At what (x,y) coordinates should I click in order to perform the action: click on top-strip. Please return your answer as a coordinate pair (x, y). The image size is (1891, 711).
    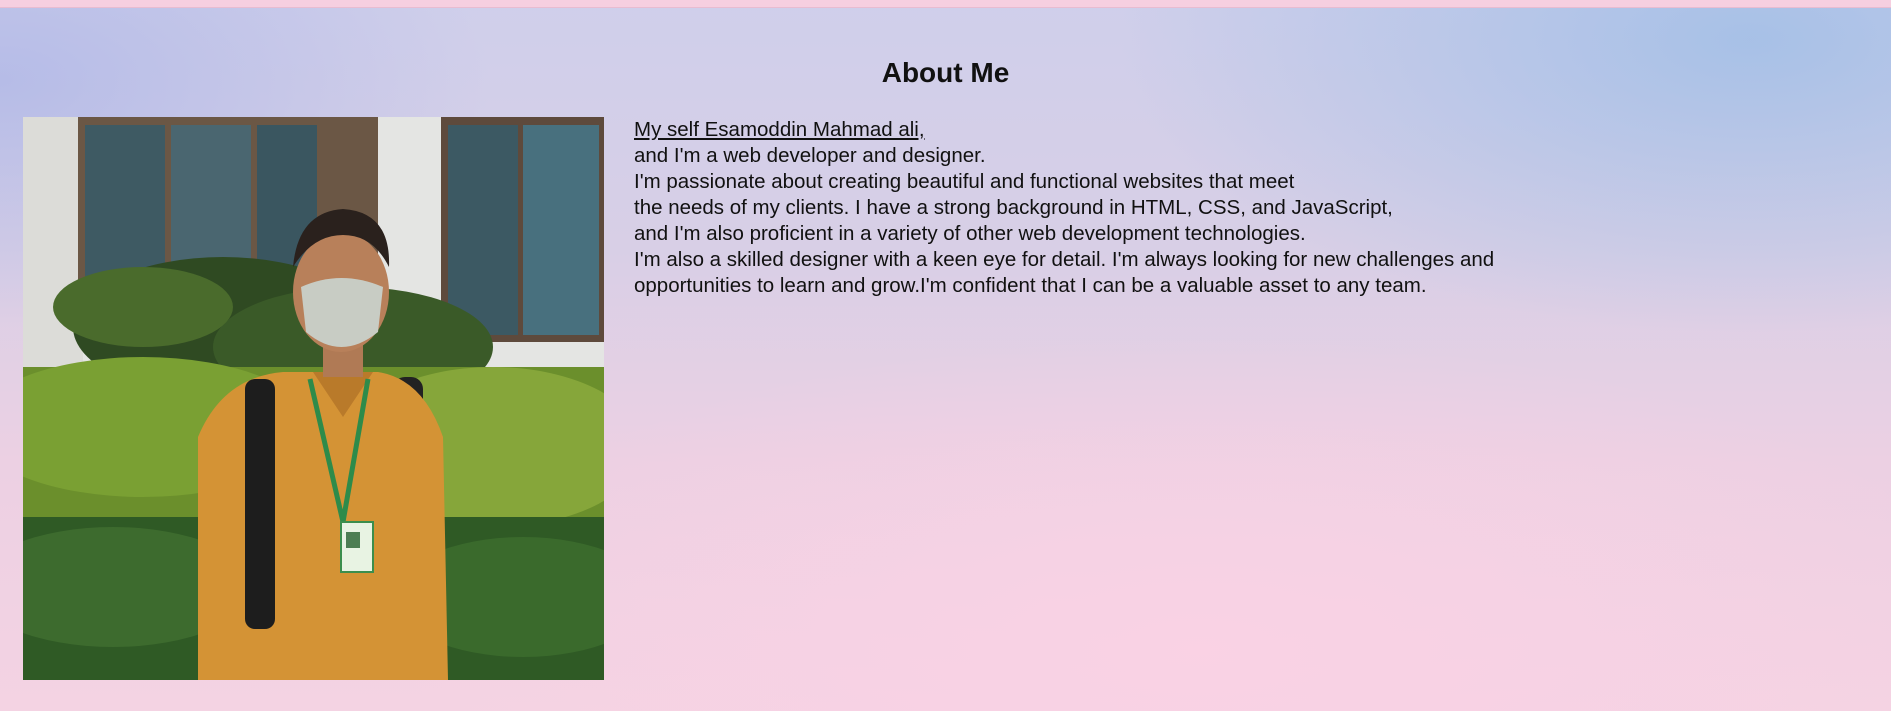
    Looking at the image, I should click on (945, 4).